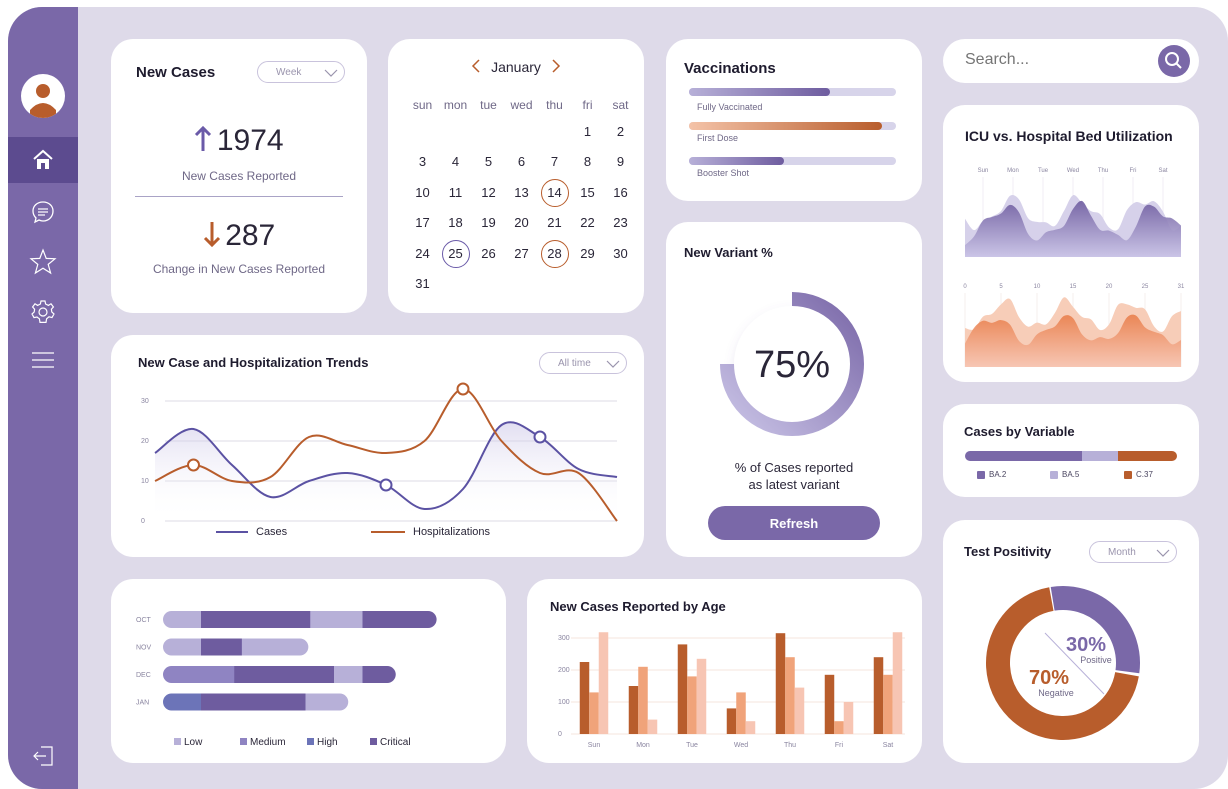 This screenshot has width=1228, height=789. I want to click on calendar-day: 28, so click(554, 253).